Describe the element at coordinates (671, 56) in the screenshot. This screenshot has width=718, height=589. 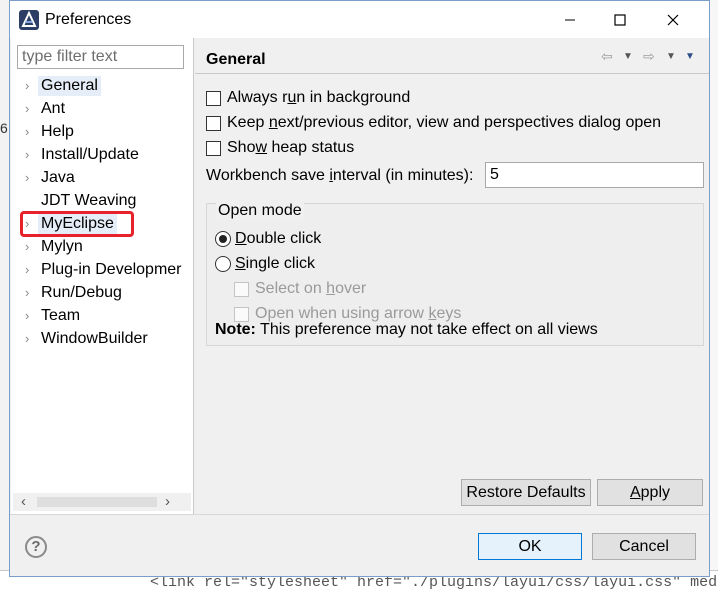
I see `forward-dropdown-icon: ▼` at that location.